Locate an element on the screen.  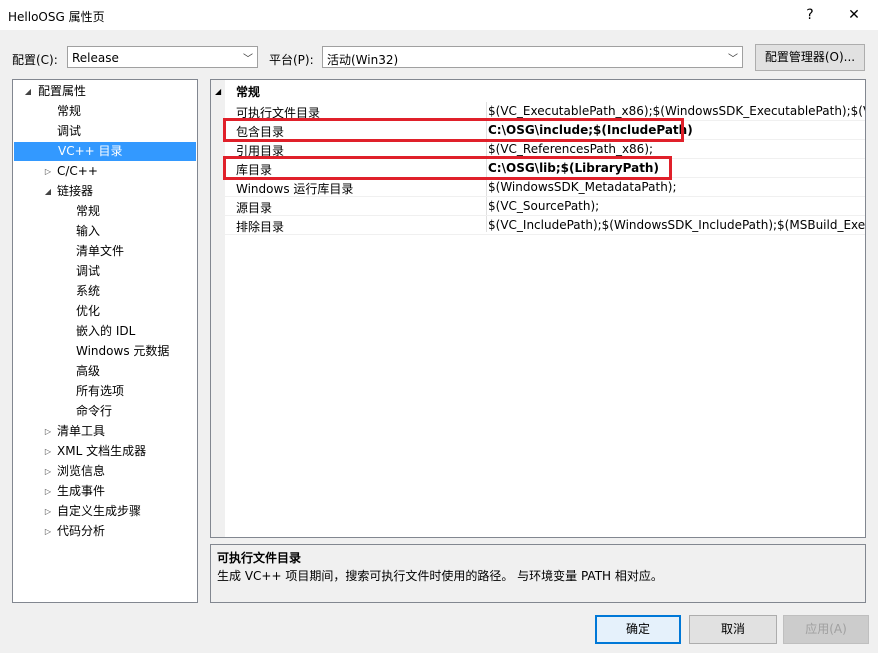
platform-label: 平台(P): is located at coordinates (291, 60).